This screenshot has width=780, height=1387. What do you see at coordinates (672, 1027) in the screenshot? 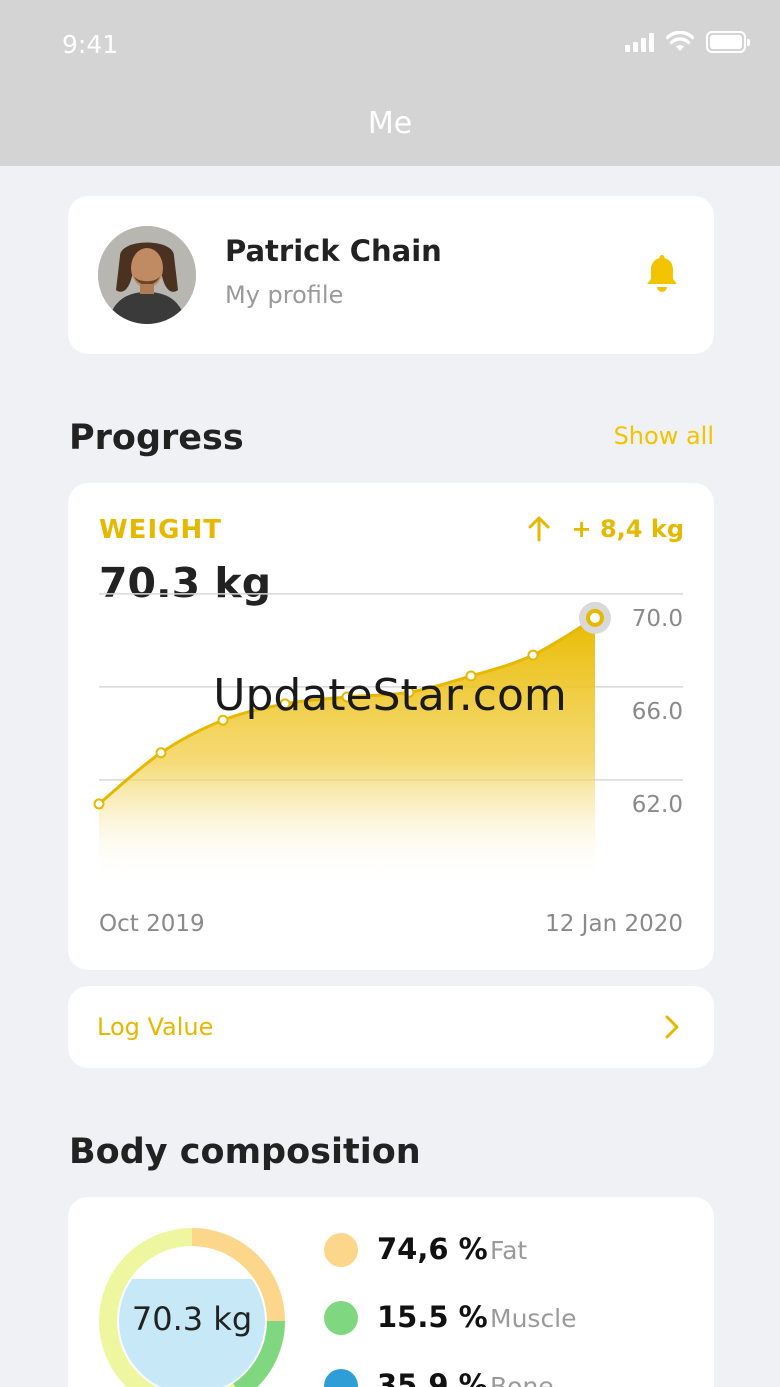
I see `chevron-right-icon` at bounding box center [672, 1027].